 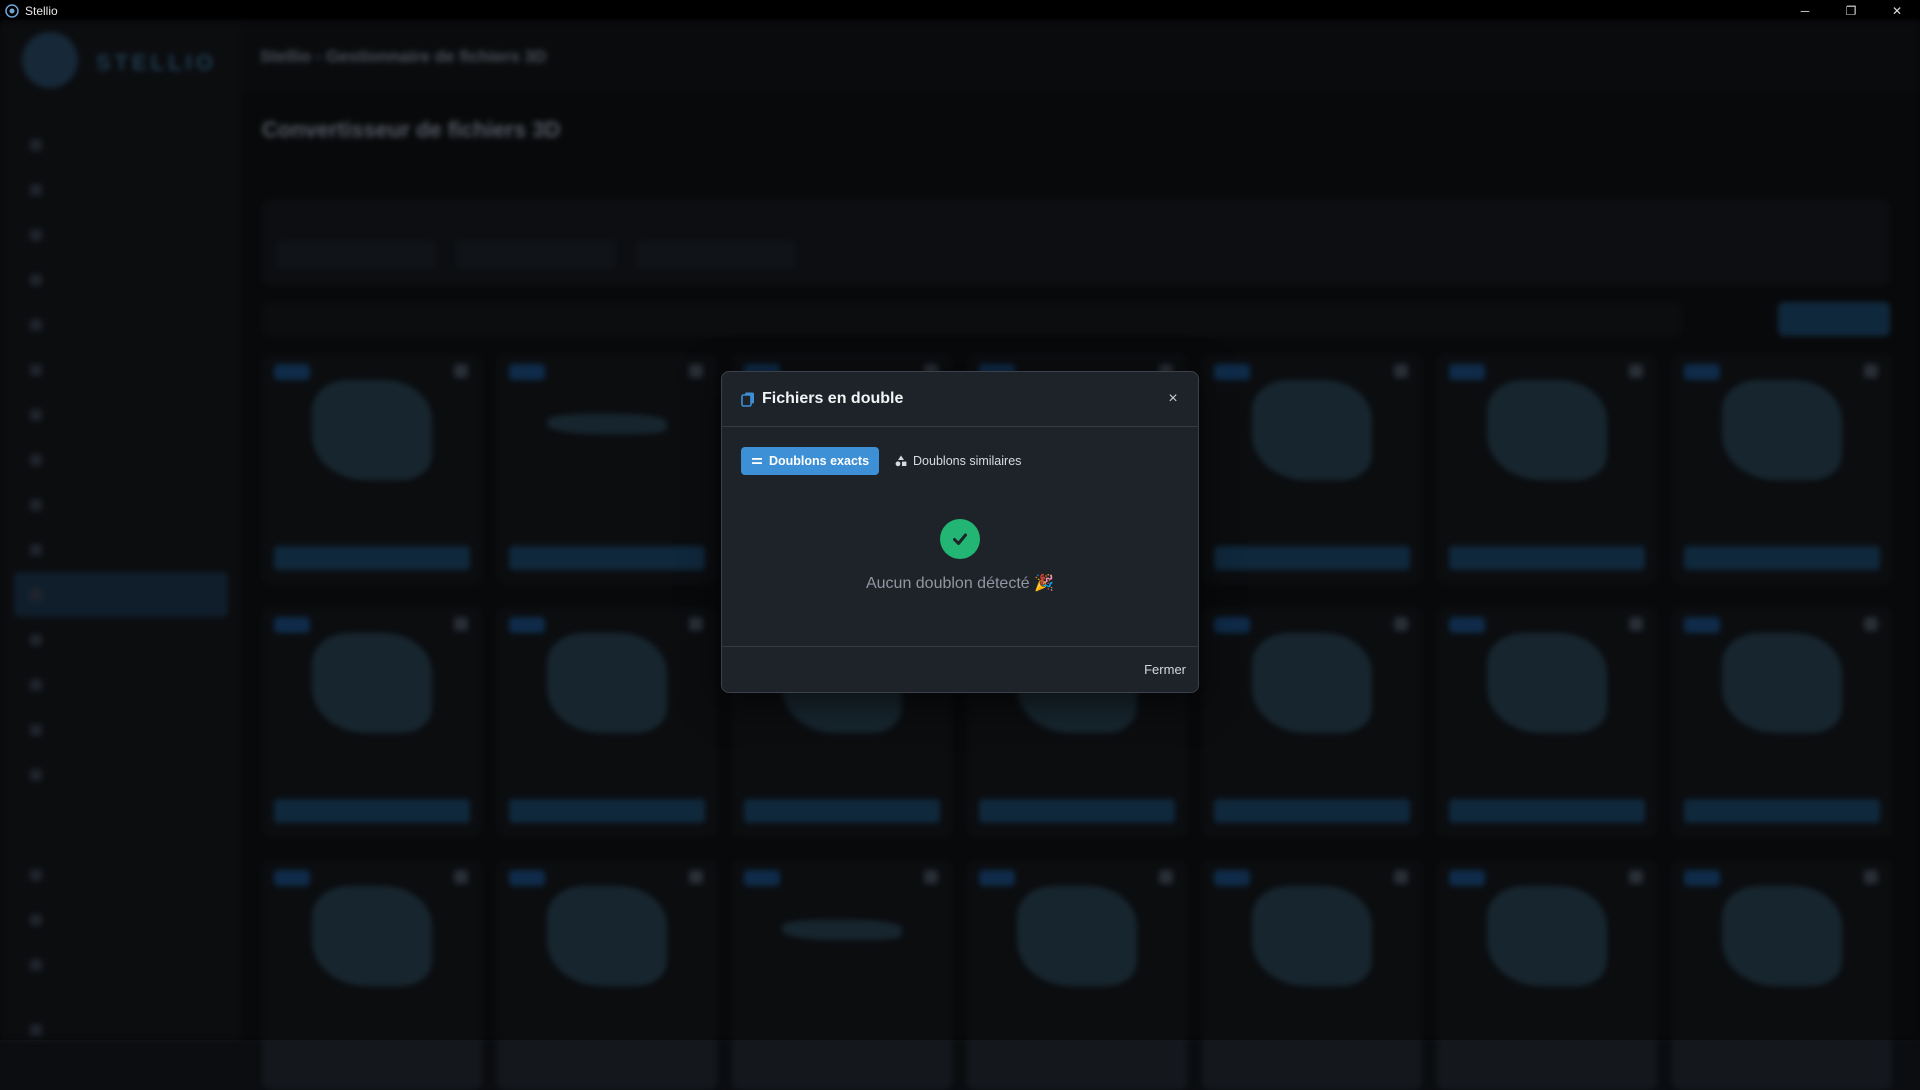 I want to click on tab-label: Doublons similaires, so click(x=967, y=461).